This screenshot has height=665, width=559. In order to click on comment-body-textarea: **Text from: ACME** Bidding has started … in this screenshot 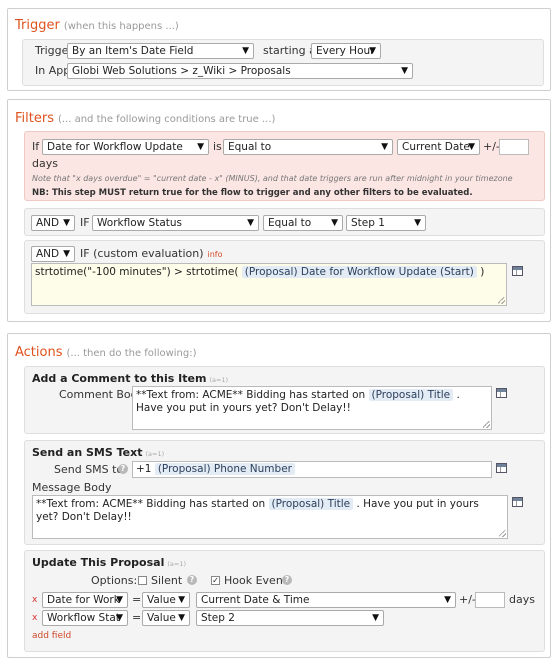, I will do `click(312, 408)`.